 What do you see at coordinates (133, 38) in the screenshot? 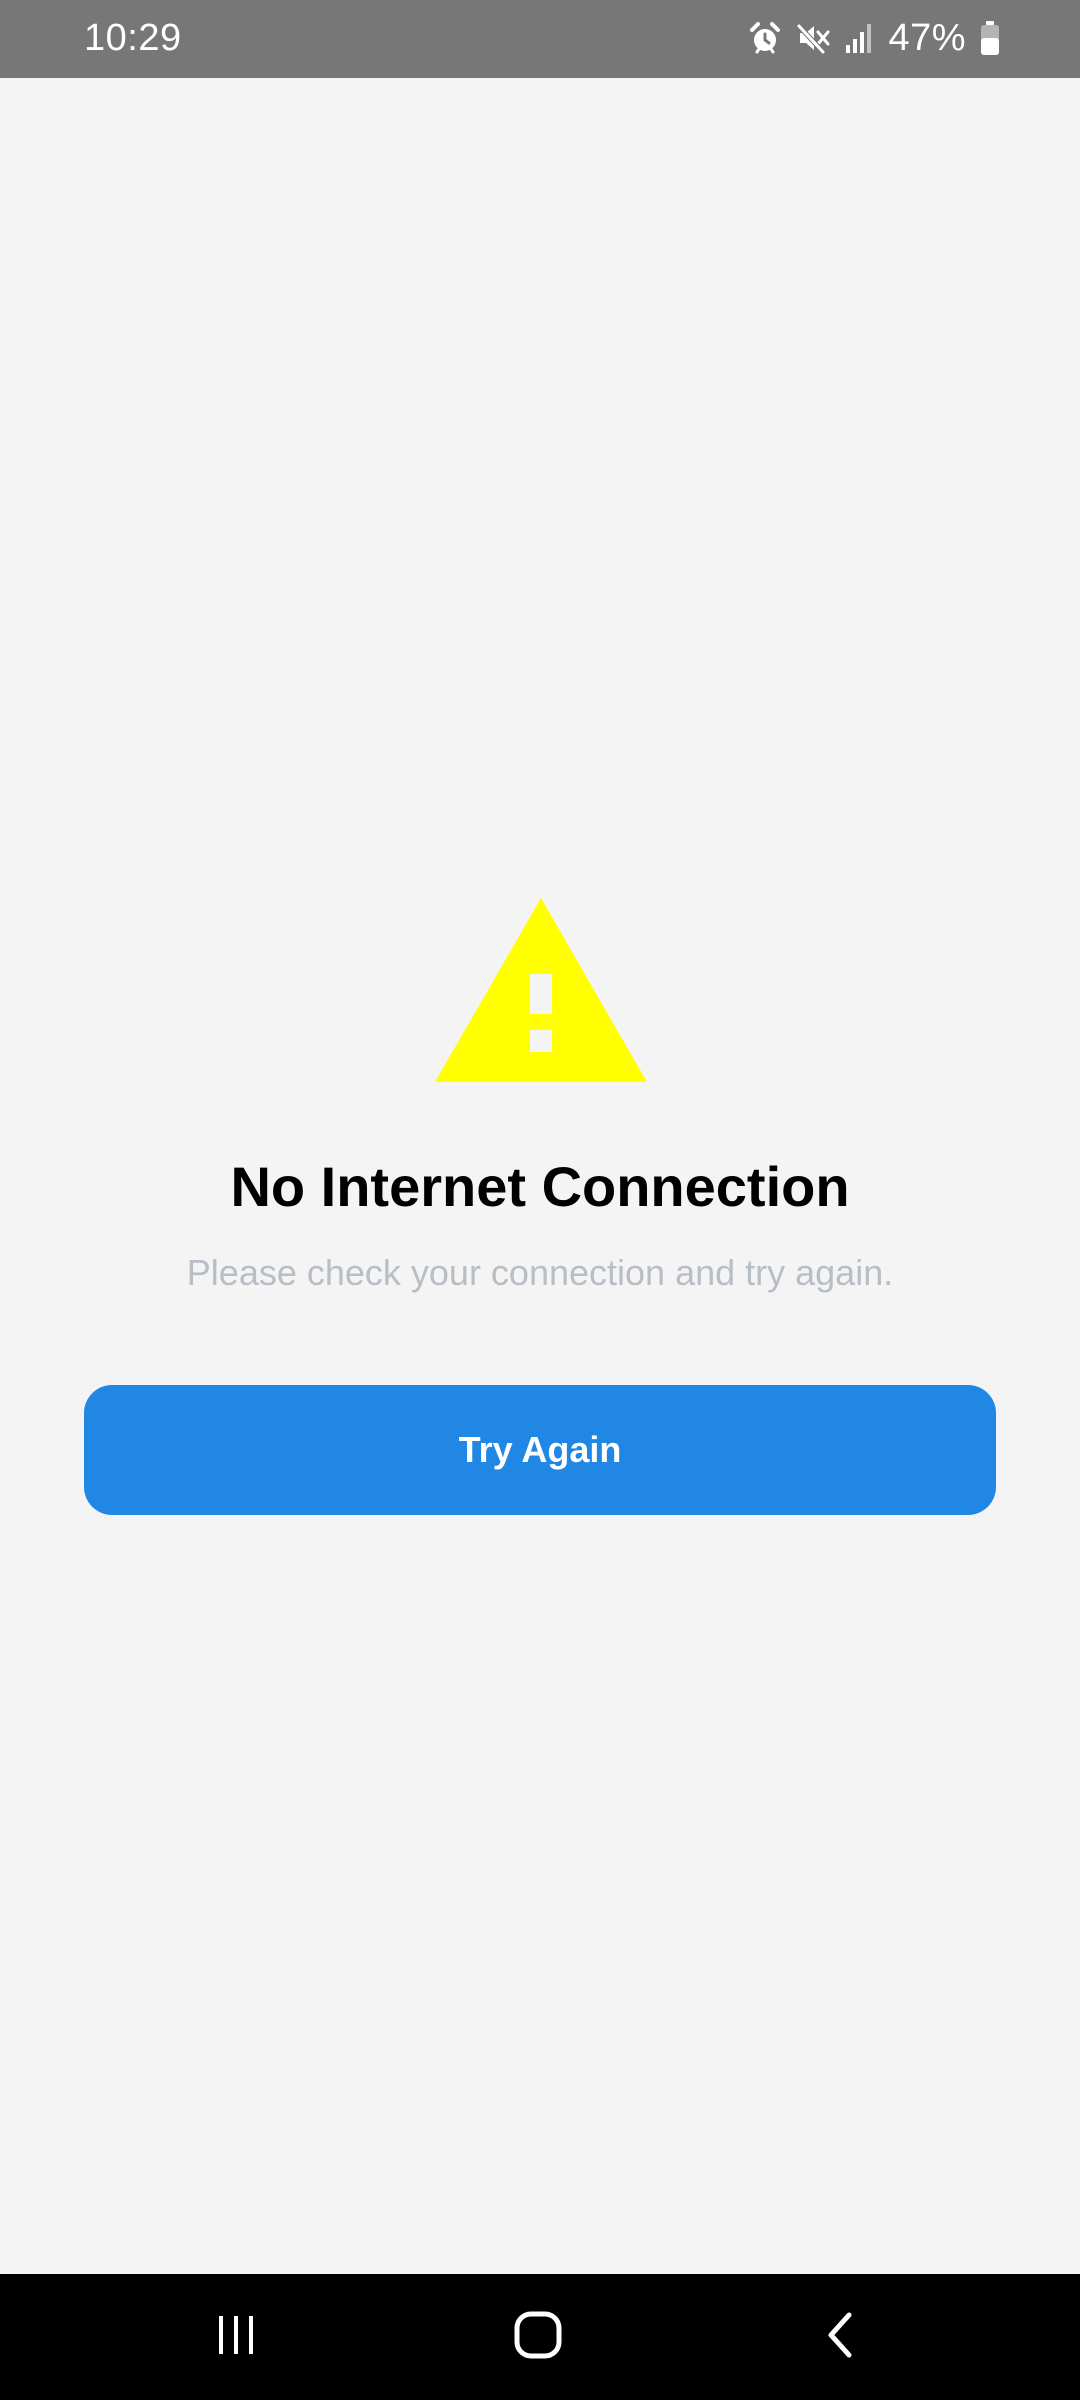
I see `status-time: 10:29` at bounding box center [133, 38].